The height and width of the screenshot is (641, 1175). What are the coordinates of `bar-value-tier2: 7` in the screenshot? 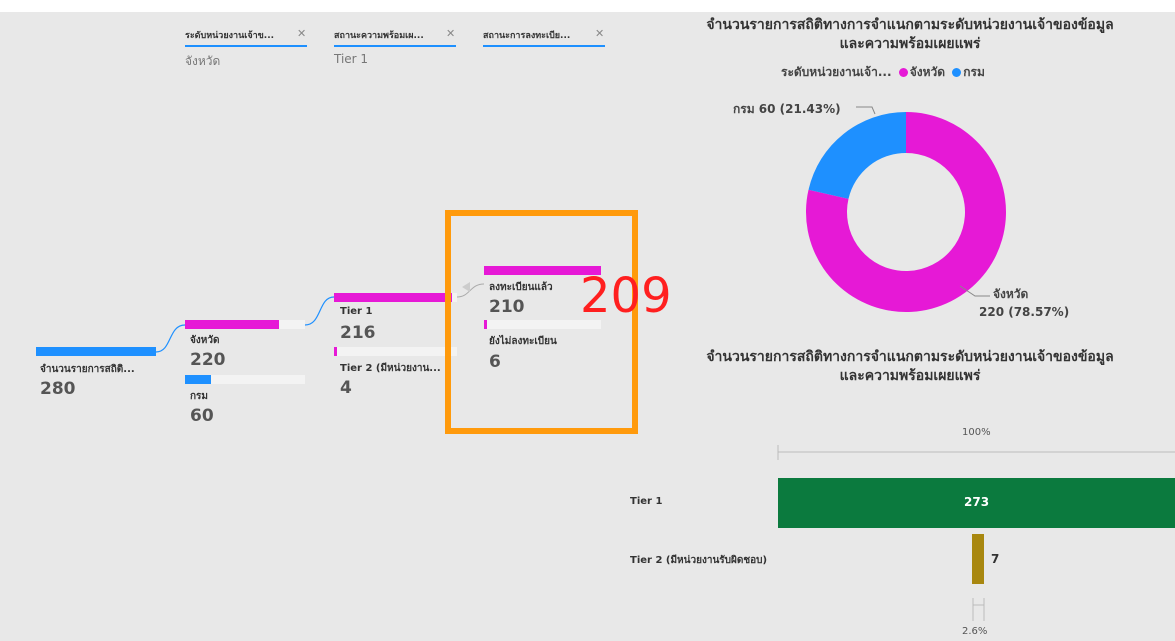 It's located at (995, 559).